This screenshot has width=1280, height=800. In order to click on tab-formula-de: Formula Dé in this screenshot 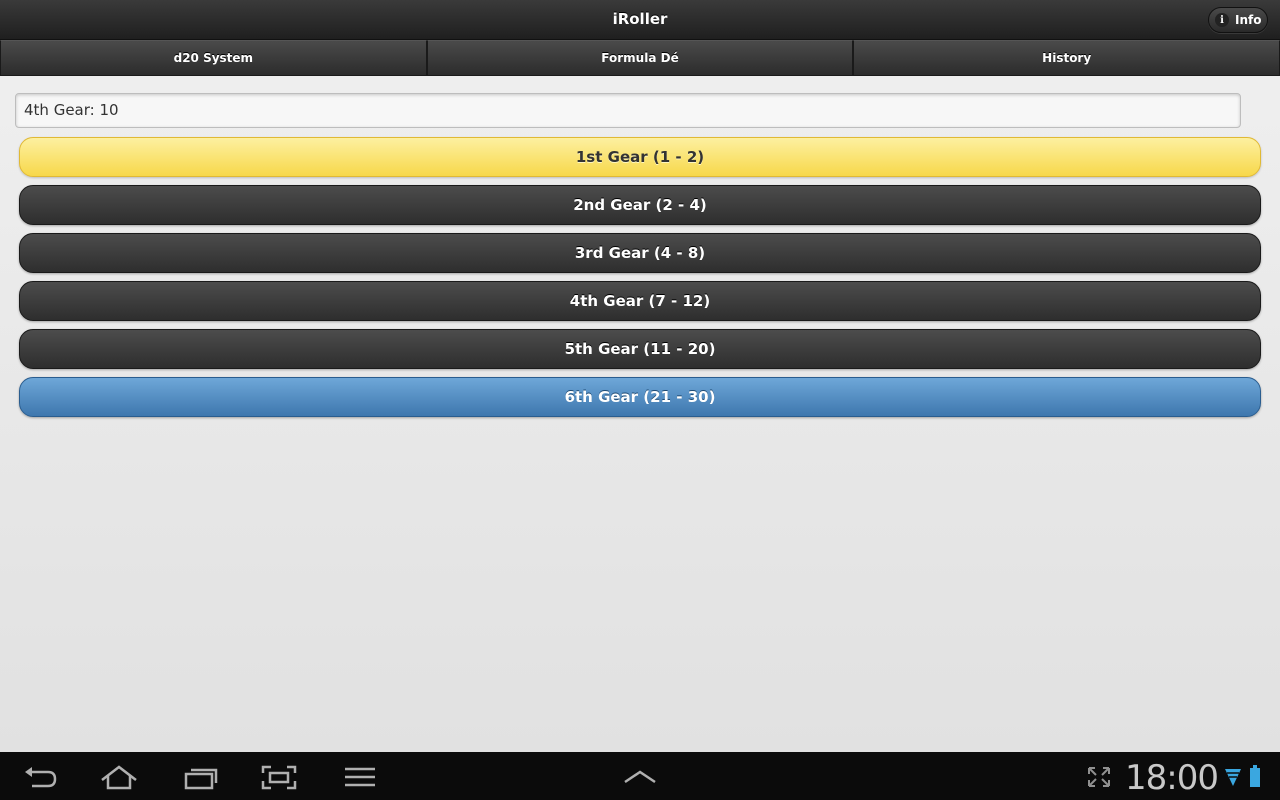, I will do `click(640, 58)`.